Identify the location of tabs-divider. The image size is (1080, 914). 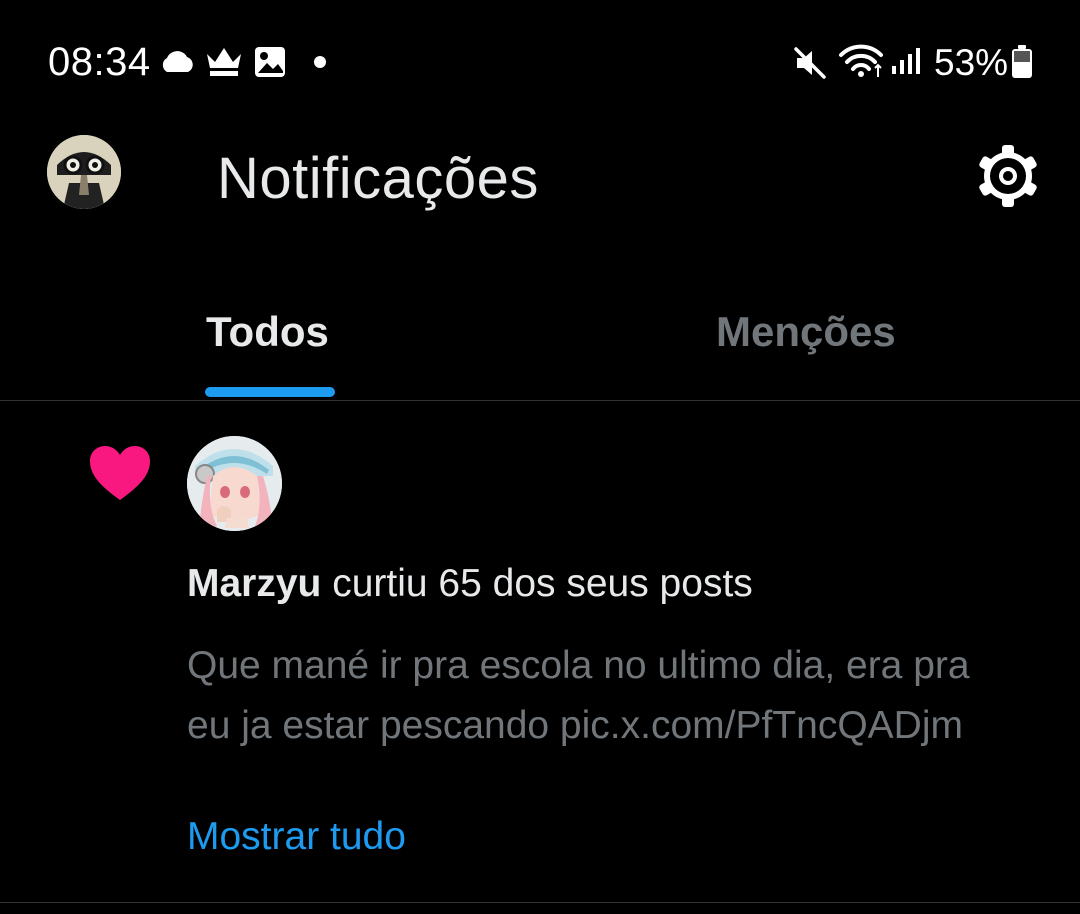
(540, 400).